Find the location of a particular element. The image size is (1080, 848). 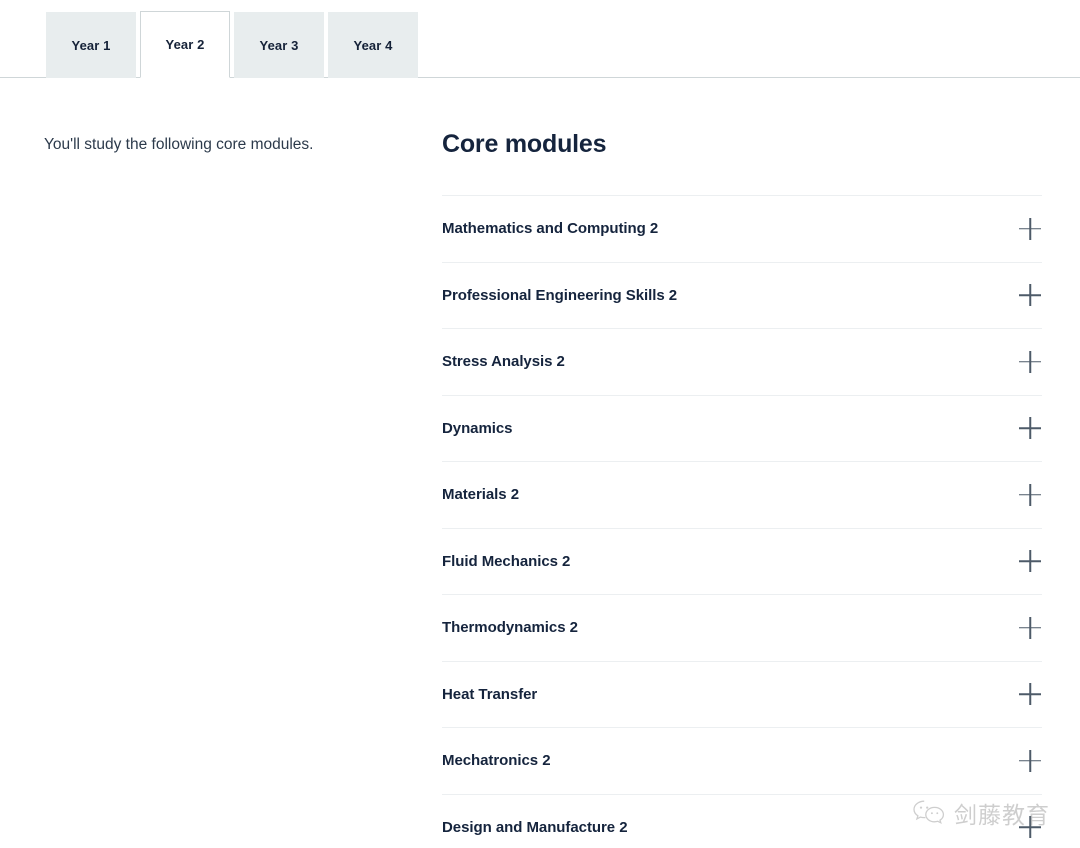

module-label: Thermodynamics 2 is located at coordinates (510, 628).